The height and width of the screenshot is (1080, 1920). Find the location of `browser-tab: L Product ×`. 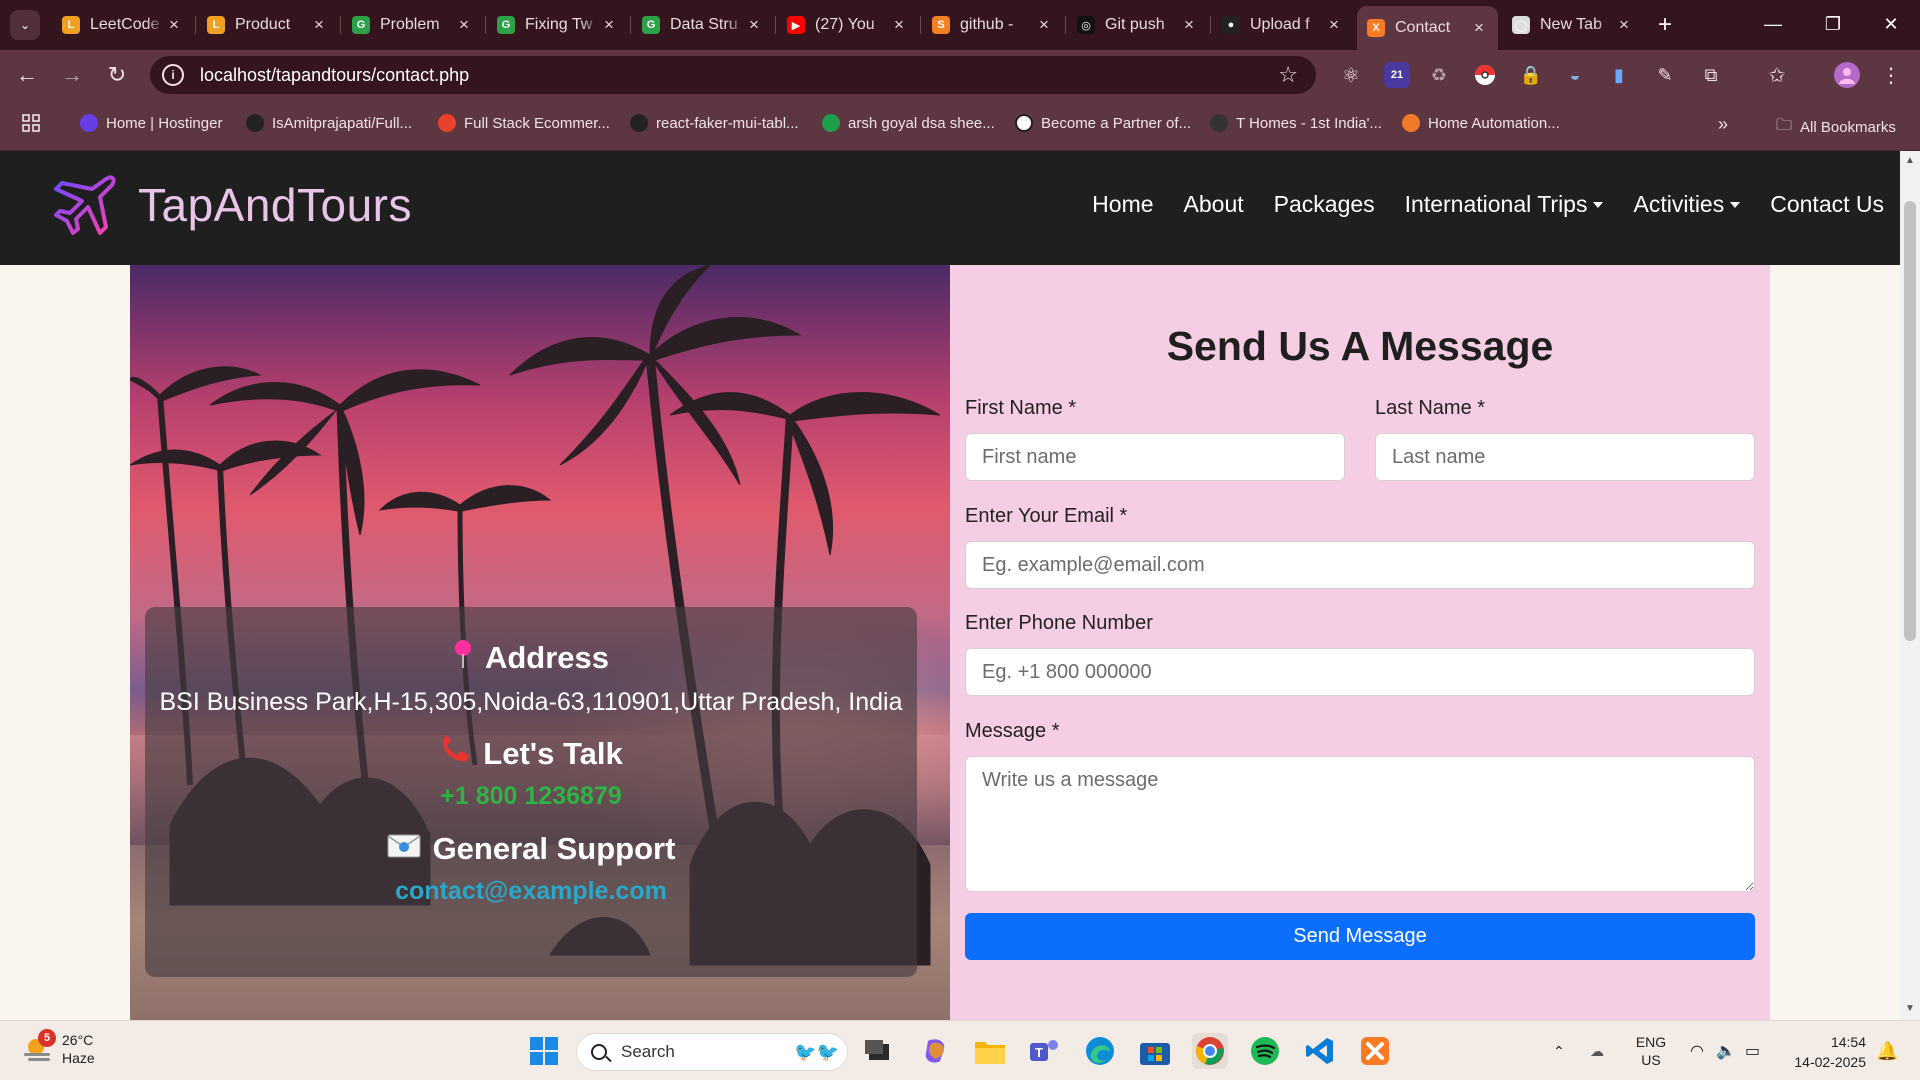

browser-tab: L Product × is located at coordinates (267, 25).